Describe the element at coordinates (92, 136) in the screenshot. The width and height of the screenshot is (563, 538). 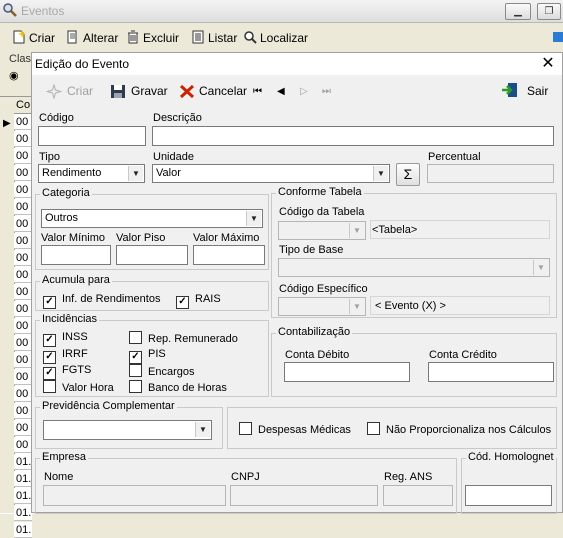
I see `codigo-input` at that location.